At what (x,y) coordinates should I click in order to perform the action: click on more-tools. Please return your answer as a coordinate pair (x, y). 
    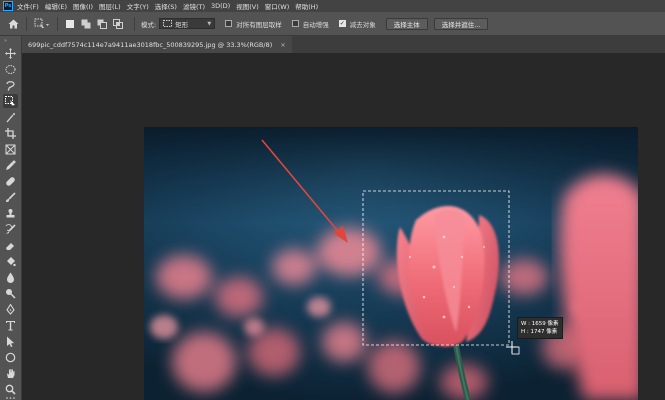
    Looking at the image, I should click on (10, 398).